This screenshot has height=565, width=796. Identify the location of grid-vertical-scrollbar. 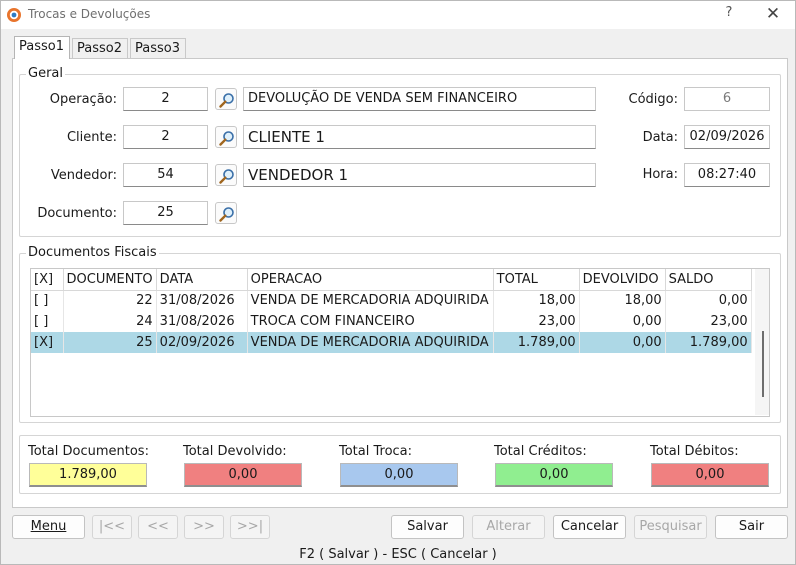
(762, 342).